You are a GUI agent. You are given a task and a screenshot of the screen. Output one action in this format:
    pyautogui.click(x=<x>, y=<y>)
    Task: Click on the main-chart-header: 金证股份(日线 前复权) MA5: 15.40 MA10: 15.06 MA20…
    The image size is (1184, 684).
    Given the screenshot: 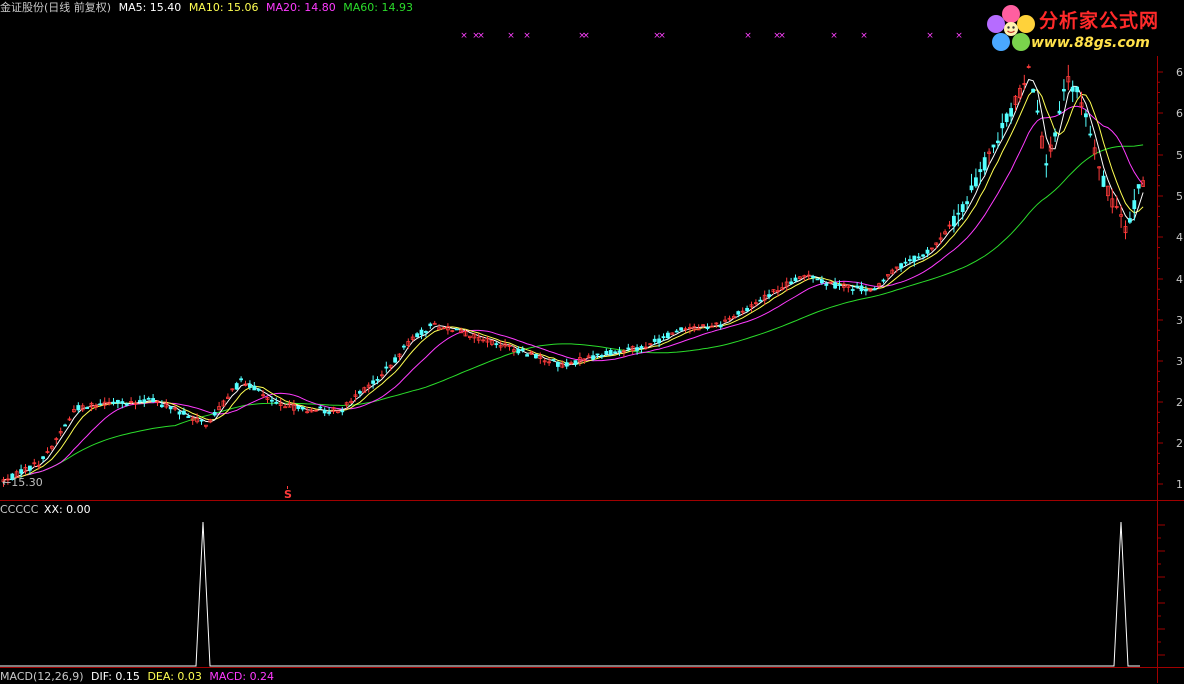 What is the action you would take?
    pyautogui.click(x=208, y=8)
    